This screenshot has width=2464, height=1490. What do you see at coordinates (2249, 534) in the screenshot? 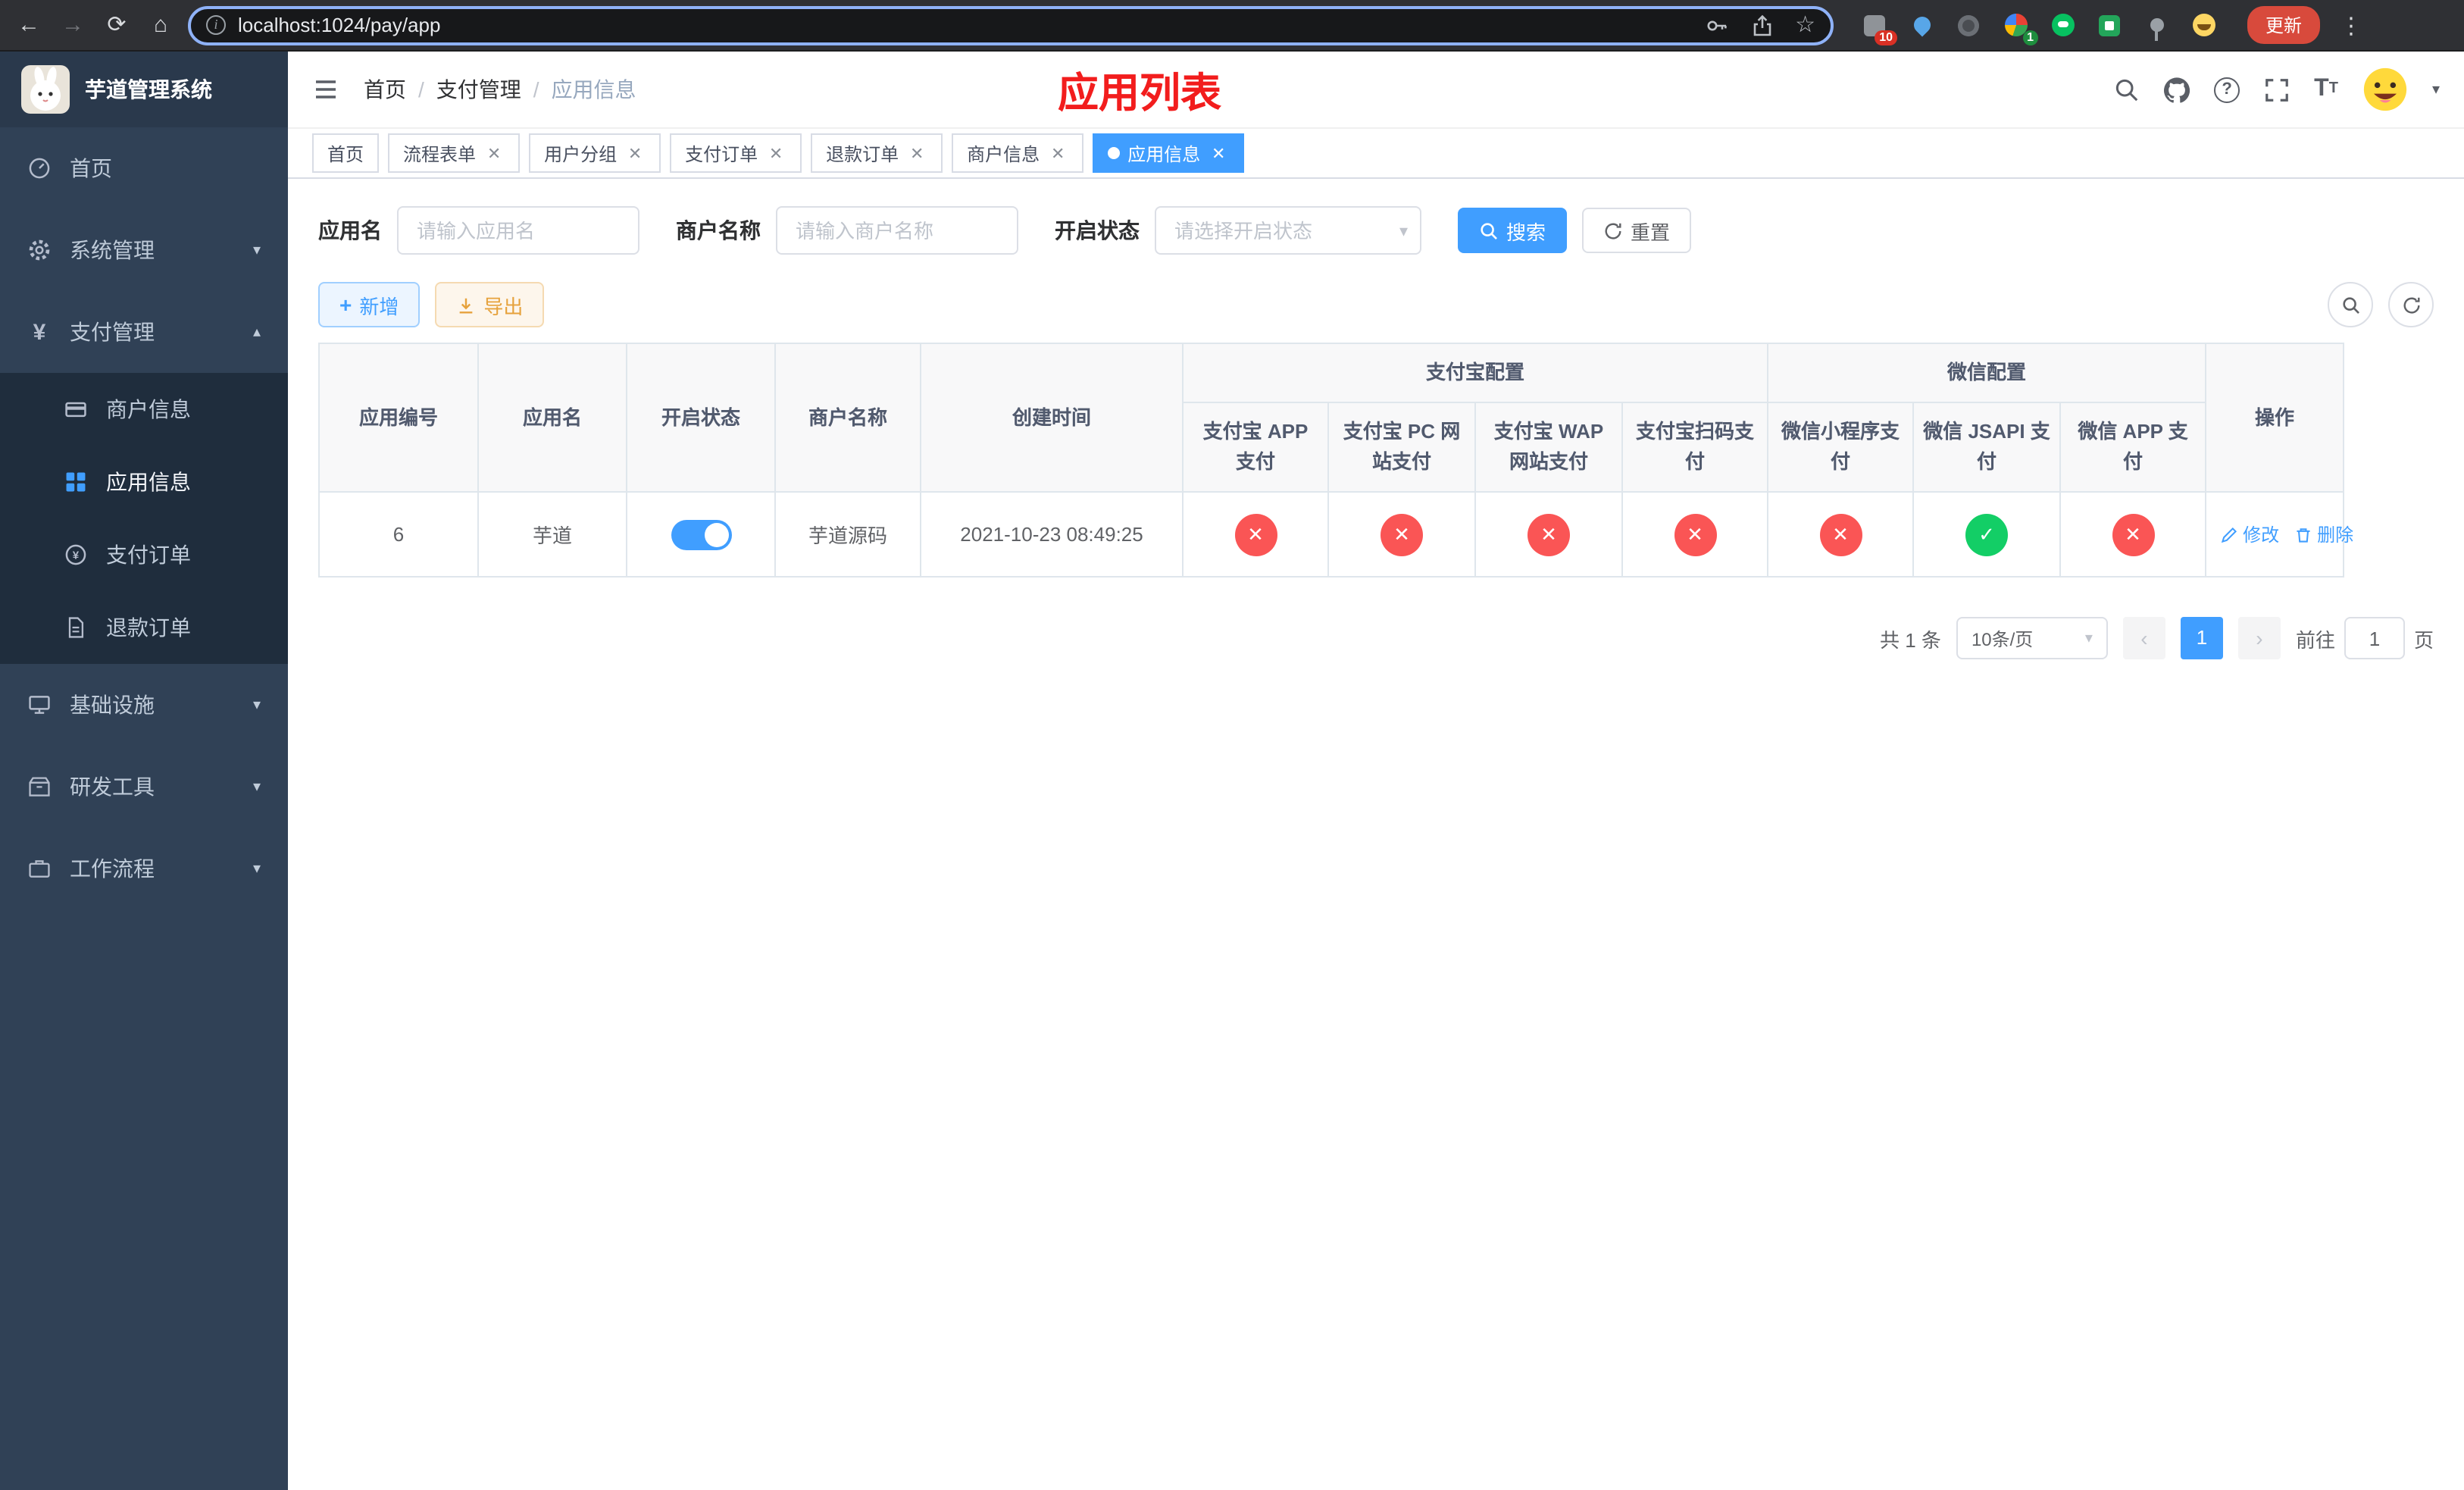
I see `edit-button: 修改` at bounding box center [2249, 534].